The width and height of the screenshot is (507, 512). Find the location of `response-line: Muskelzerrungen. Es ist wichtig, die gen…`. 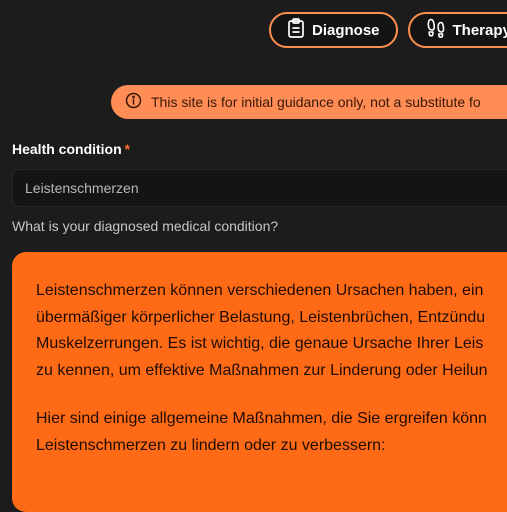

response-line: Muskelzerrungen. Es ist wichtig, die gen… is located at coordinates (260, 343).